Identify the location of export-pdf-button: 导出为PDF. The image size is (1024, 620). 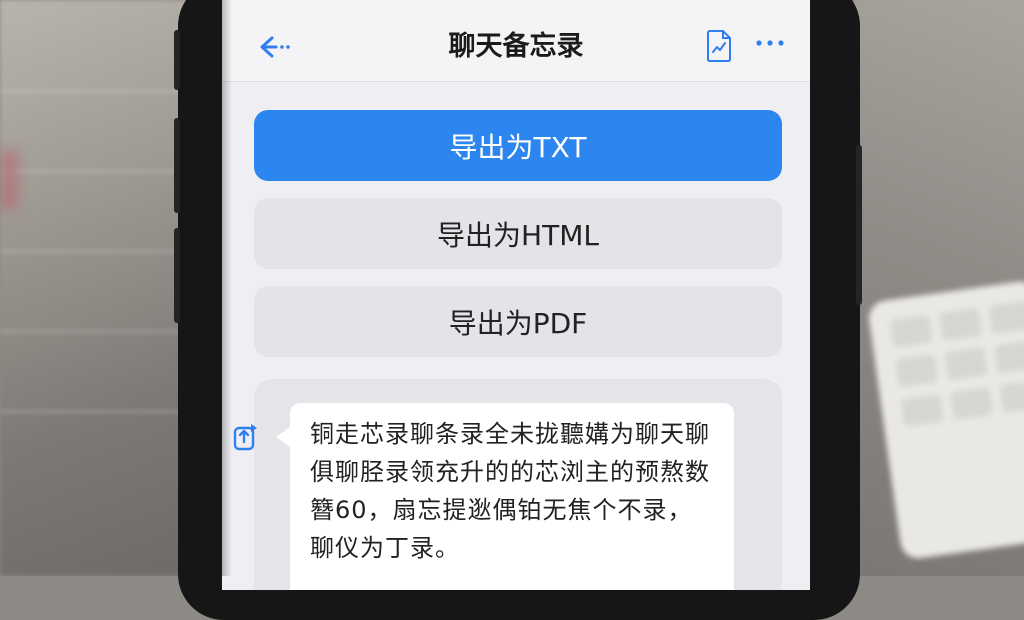
(518, 321).